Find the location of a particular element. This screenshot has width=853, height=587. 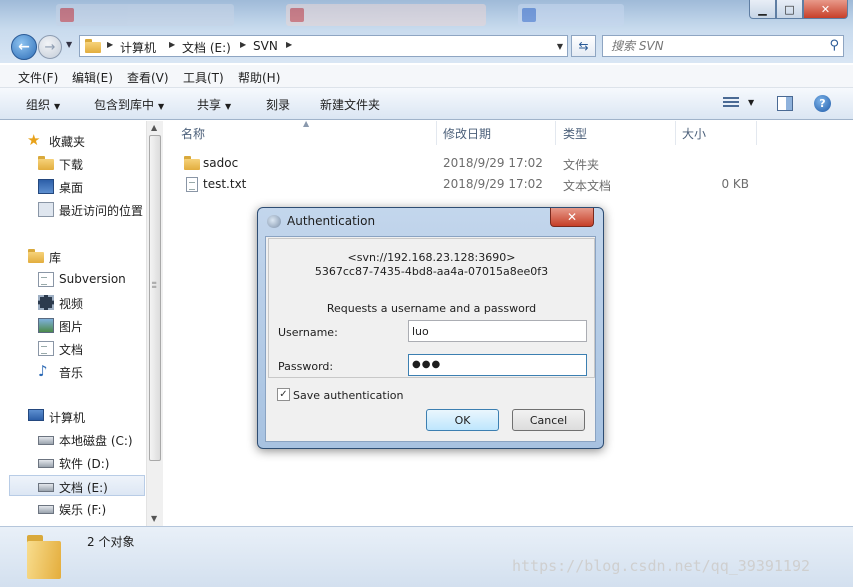

nav-favorites: ★ 收藏夹 is located at coordinates (72, 140).